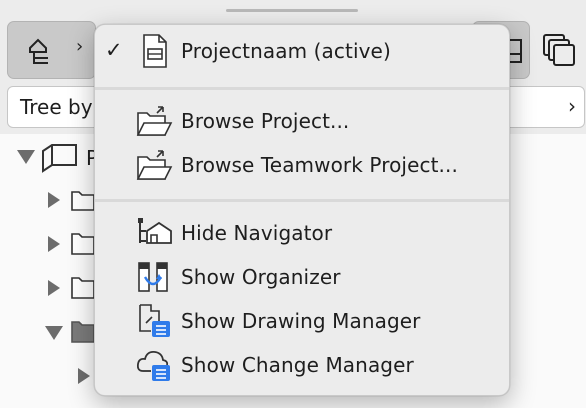 This screenshot has height=408, width=586. I want to click on project-file-icon, so click(155, 51).